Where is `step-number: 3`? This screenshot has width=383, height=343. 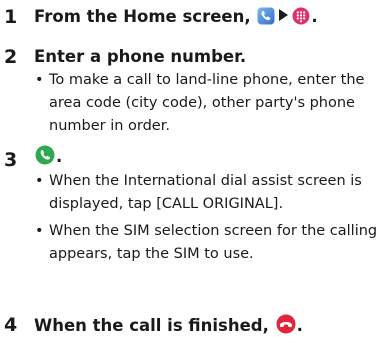
step-number: 3 is located at coordinates (11, 160).